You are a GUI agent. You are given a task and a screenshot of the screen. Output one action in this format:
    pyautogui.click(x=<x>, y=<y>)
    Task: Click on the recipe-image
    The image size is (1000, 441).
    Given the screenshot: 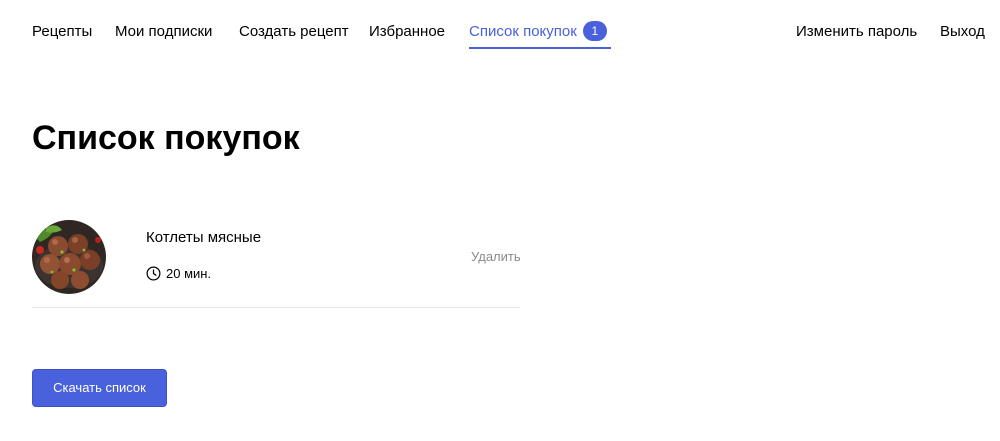 What is the action you would take?
    pyautogui.click(x=69, y=257)
    